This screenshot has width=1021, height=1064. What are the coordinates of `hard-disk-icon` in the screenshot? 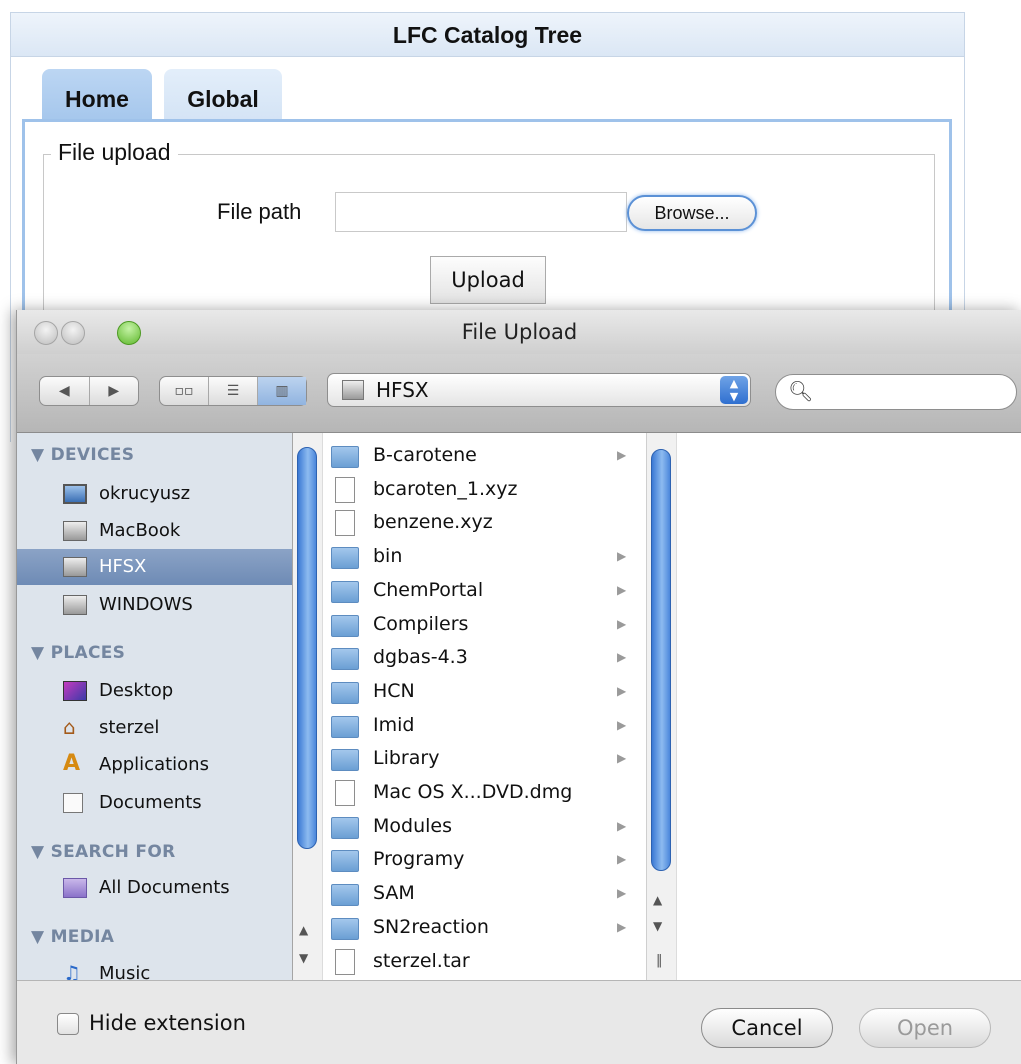 It's located at (353, 390).